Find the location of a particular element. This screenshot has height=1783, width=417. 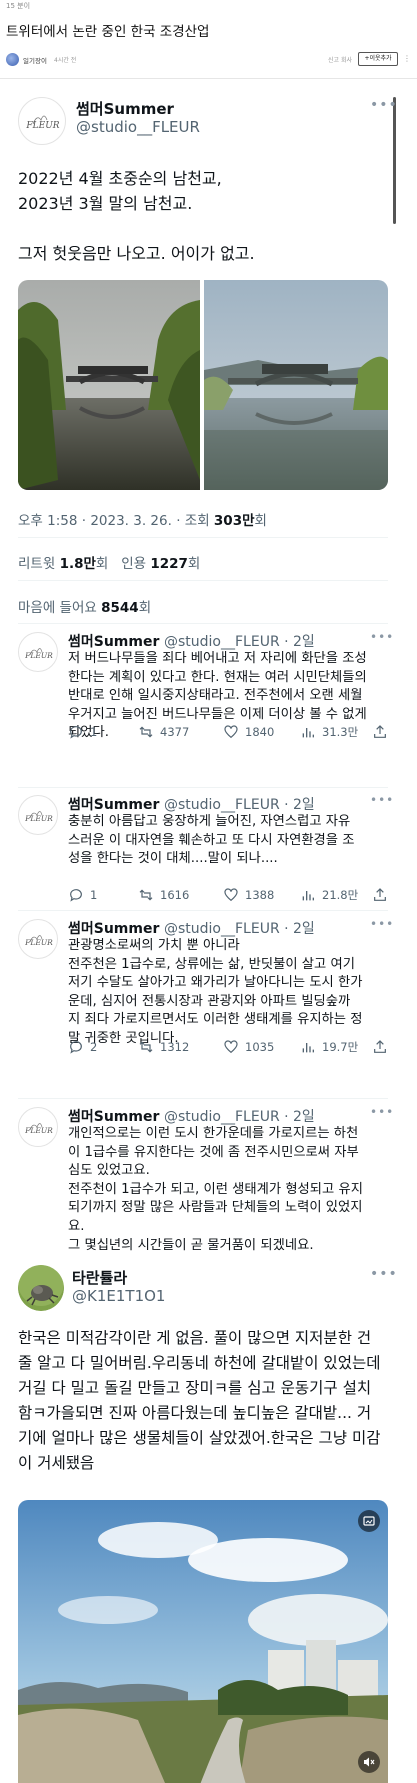

views-button: 31.3만 is located at coordinates (329, 732).